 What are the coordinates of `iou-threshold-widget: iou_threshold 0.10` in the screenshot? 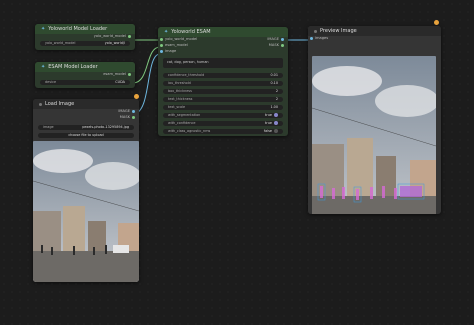 It's located at (223, 83).